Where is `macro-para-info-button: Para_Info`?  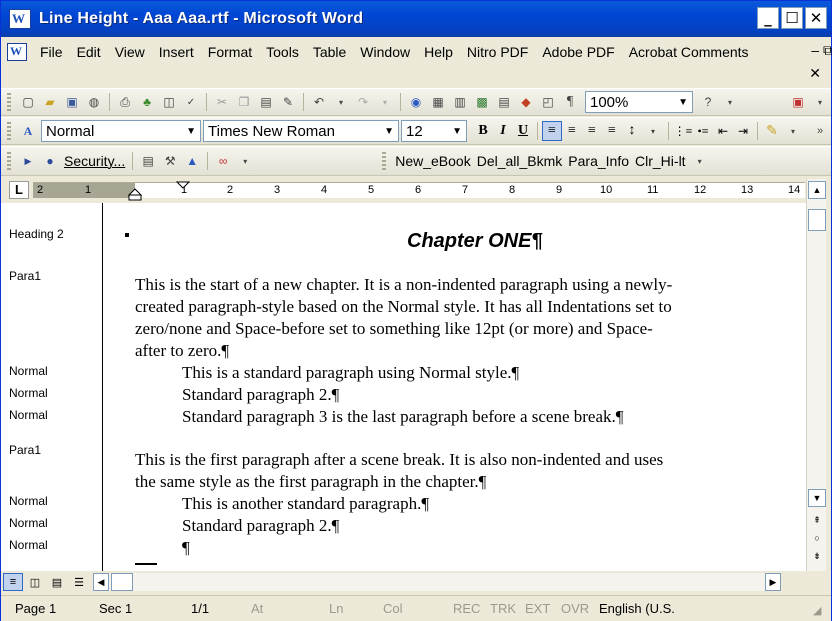
macro-para-info-button: Para_Info is located at coordinates (598, 161).